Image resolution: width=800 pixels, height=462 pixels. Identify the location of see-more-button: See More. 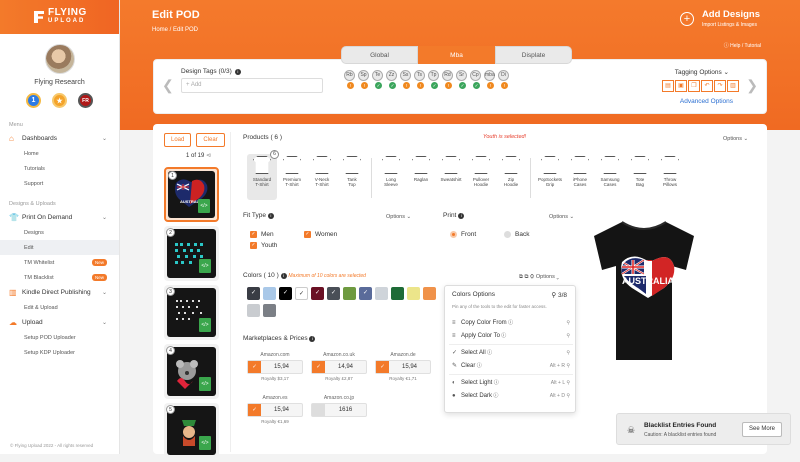
(762, 429).